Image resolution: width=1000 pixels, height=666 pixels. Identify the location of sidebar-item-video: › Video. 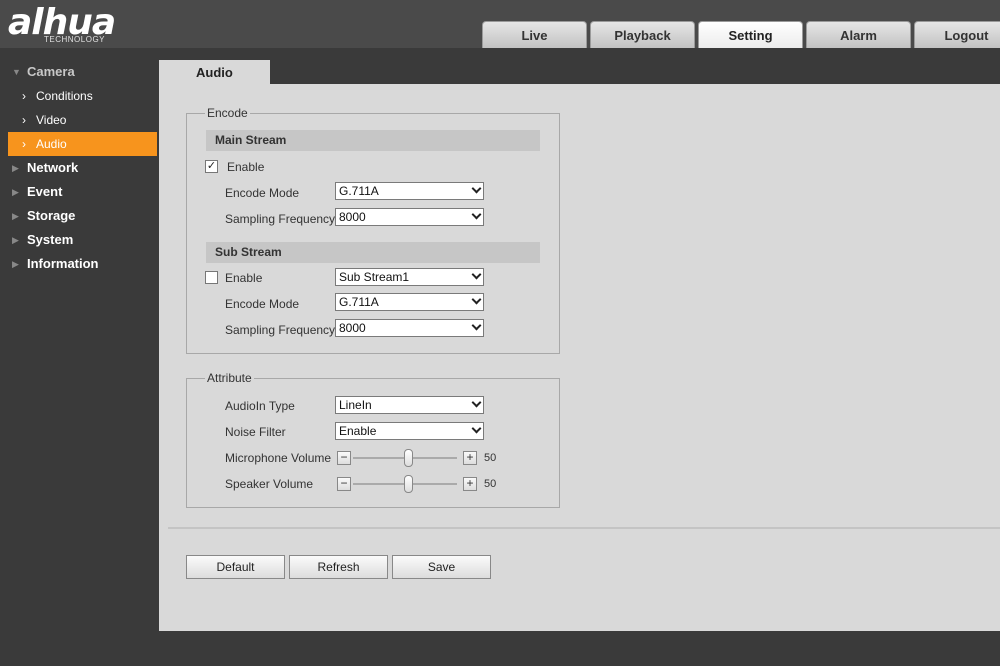
(79, 120).